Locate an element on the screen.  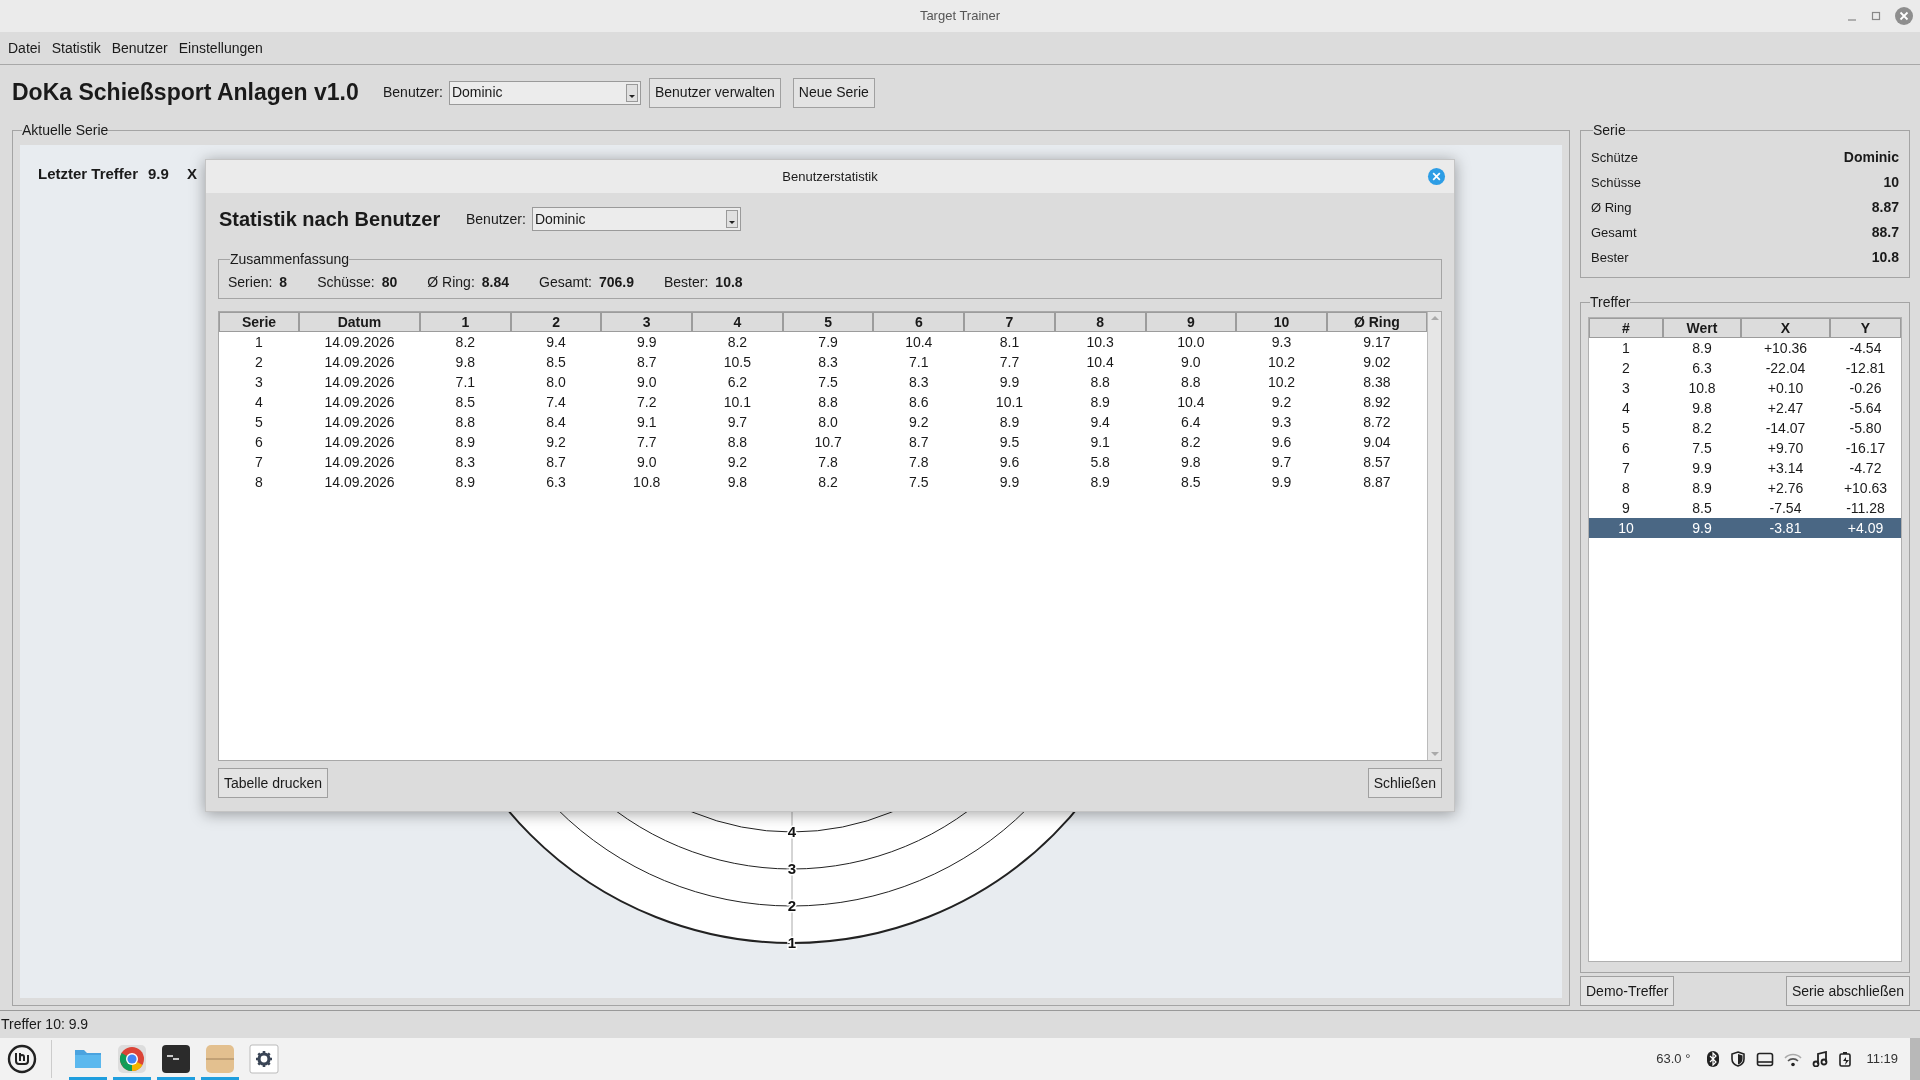
table-cell-text: 8.7 is located at coordinates (647, 362).